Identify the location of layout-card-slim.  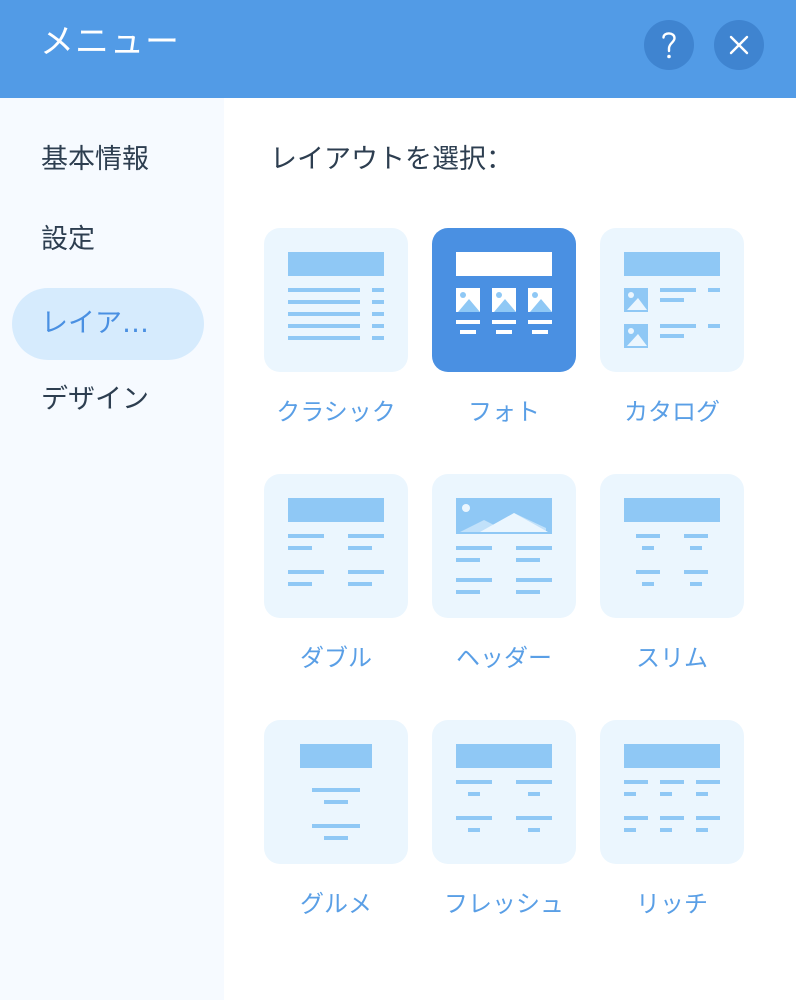
(672, 546).